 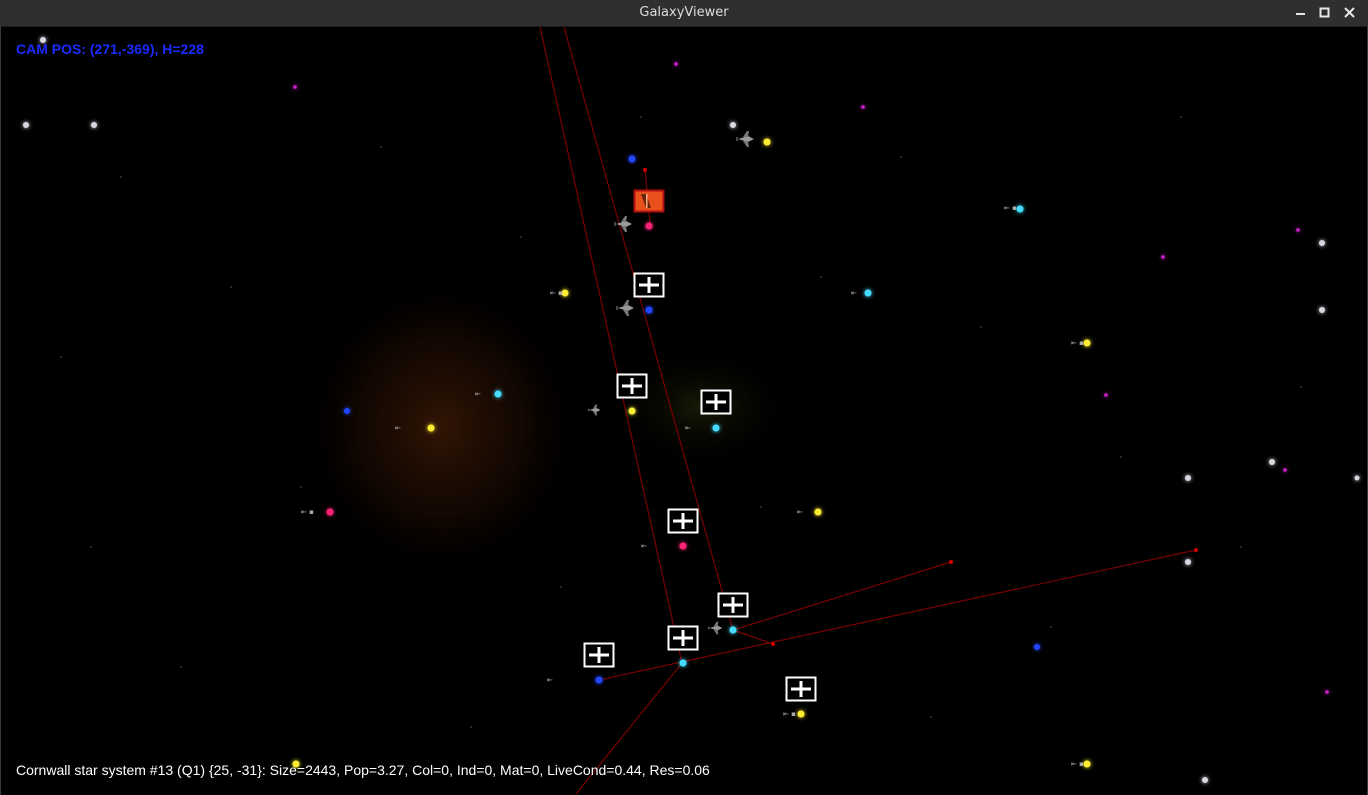 I want to click on minimize-button, so click(x=1301, y=13).